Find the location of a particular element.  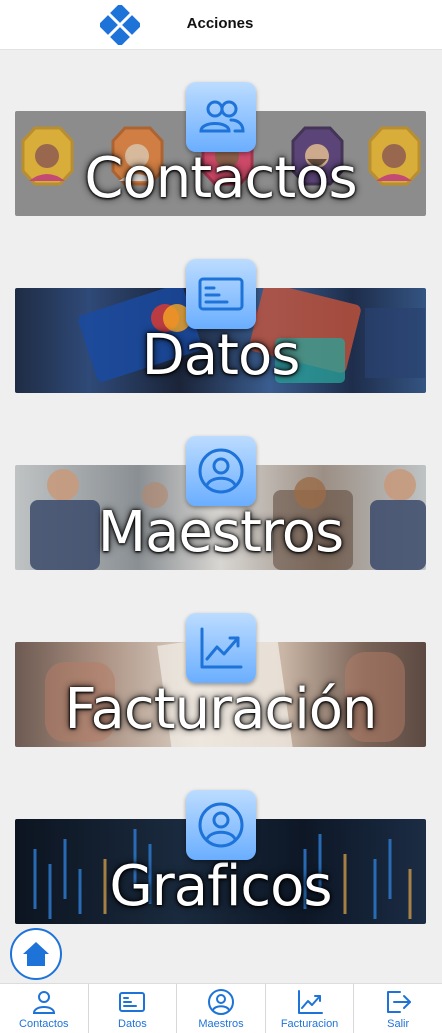

nav-label: Datos is located at coordinates (132, 1024).